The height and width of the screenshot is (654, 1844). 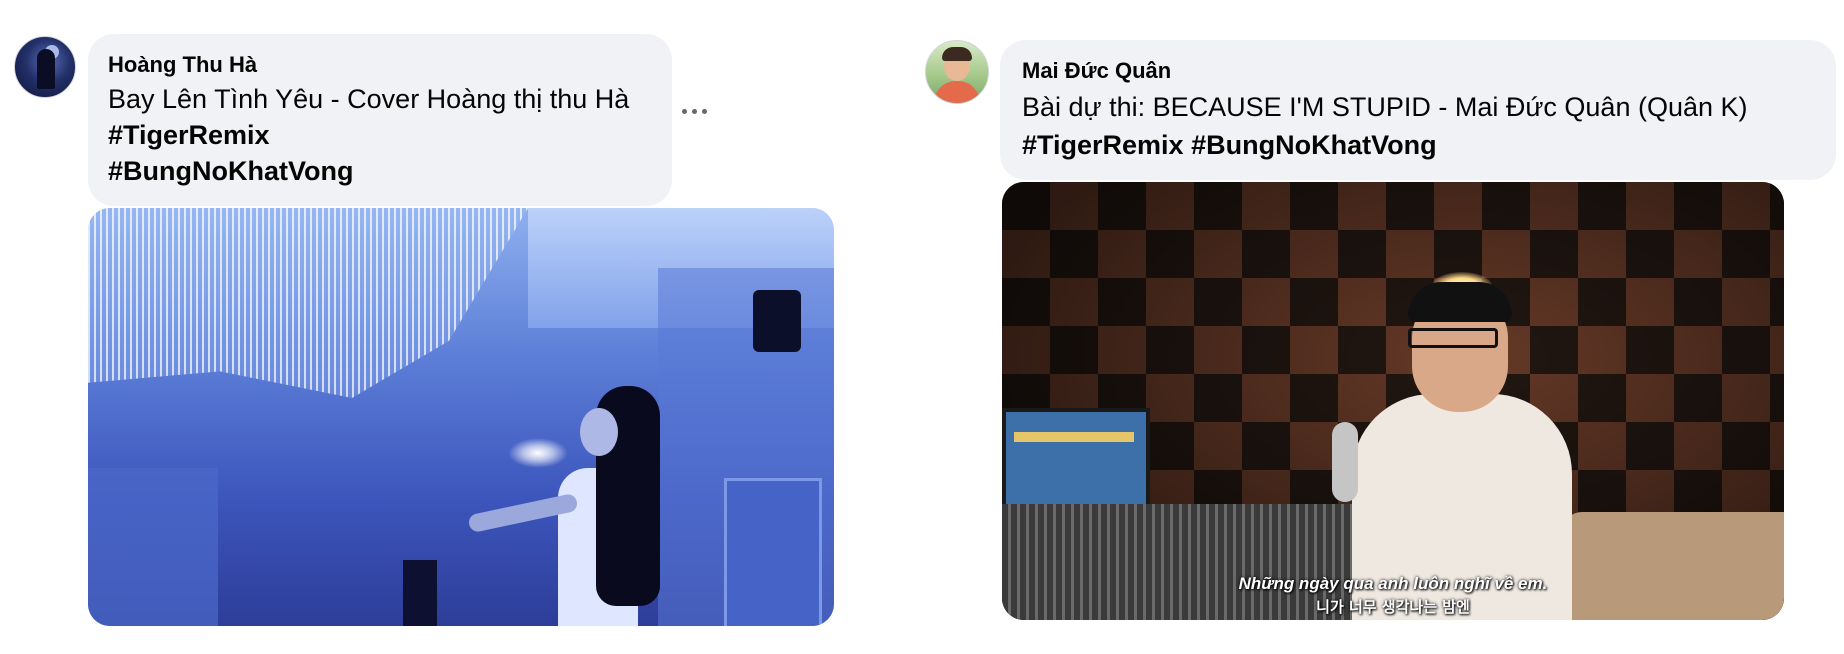 I want to click on microphone-light, so click(x=538, y=453).